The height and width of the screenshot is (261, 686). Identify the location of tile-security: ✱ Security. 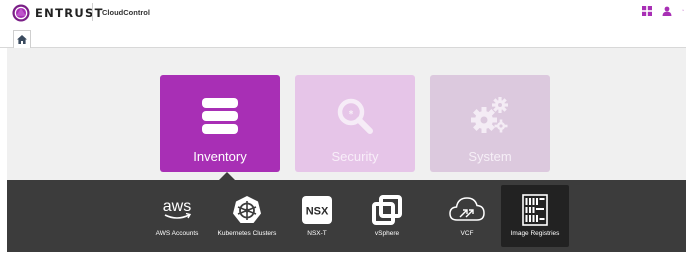
(355, 123).